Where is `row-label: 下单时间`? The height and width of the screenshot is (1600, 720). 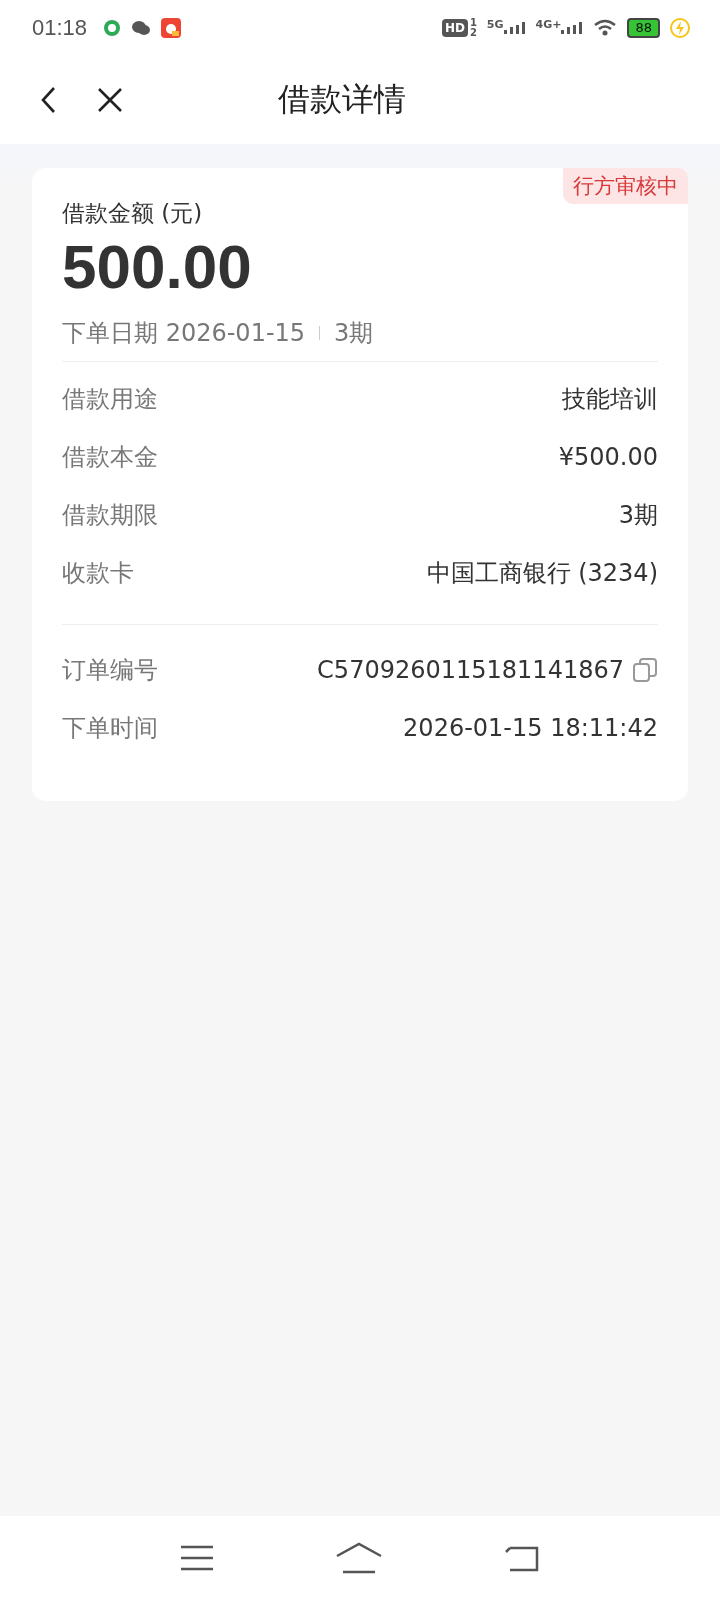 row-label: 下单时间 is located at coordinates (110, 729).